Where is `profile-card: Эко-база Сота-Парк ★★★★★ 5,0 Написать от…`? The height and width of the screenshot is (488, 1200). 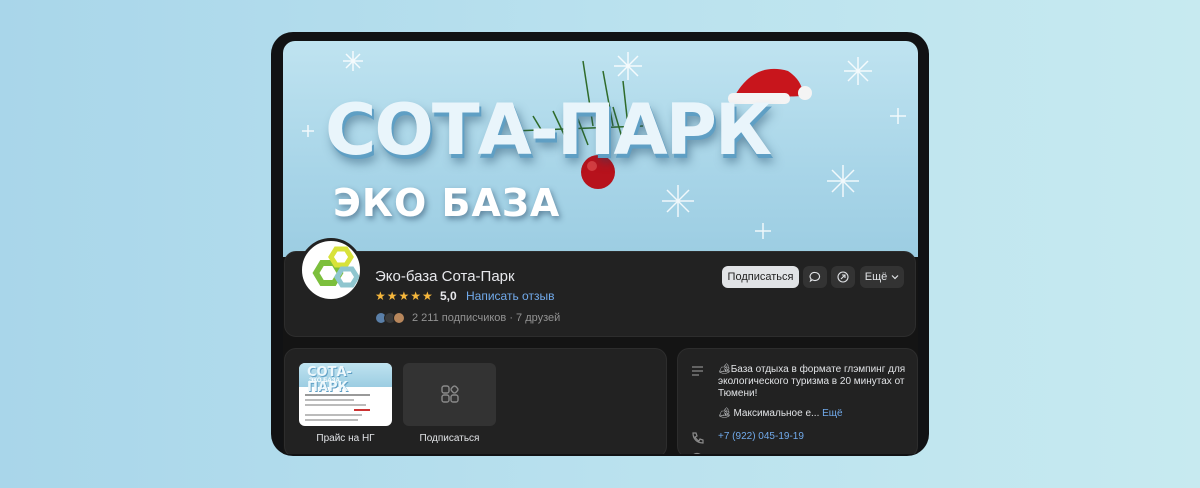 profile-card: Эко-база Сота-Парк ★★★★★ 5,0 Написать от… is located at coordinates (600, 287).